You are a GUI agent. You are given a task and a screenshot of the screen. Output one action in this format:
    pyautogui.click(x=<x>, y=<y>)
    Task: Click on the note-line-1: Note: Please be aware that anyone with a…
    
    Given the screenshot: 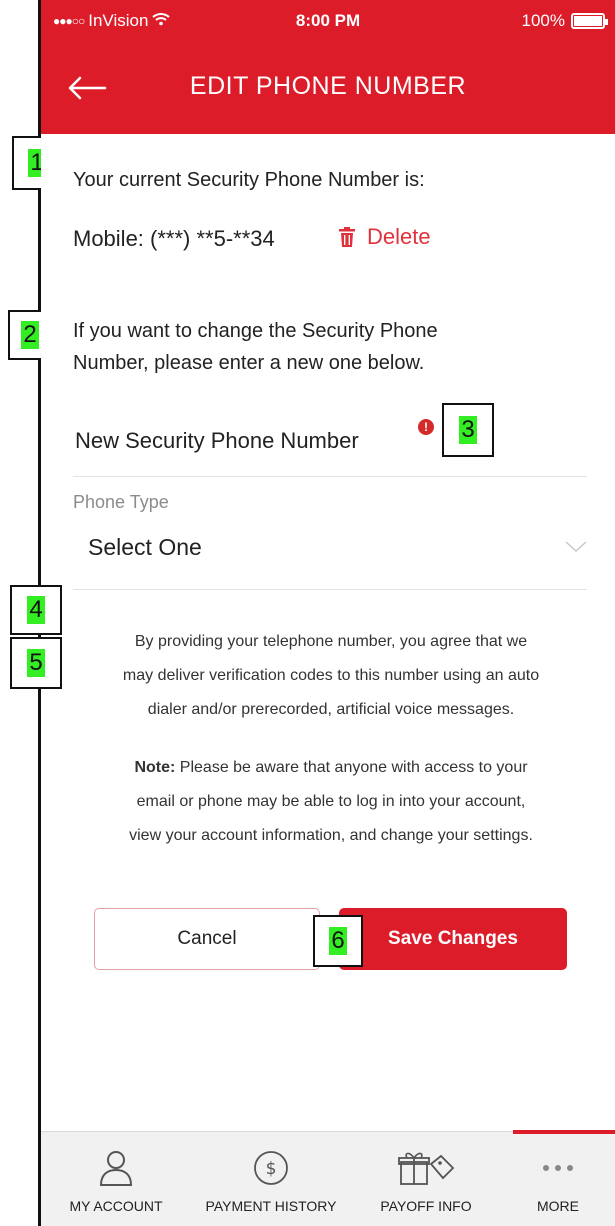 What is the action you would take?
    pyautogui.click(x=331, y=768)
    